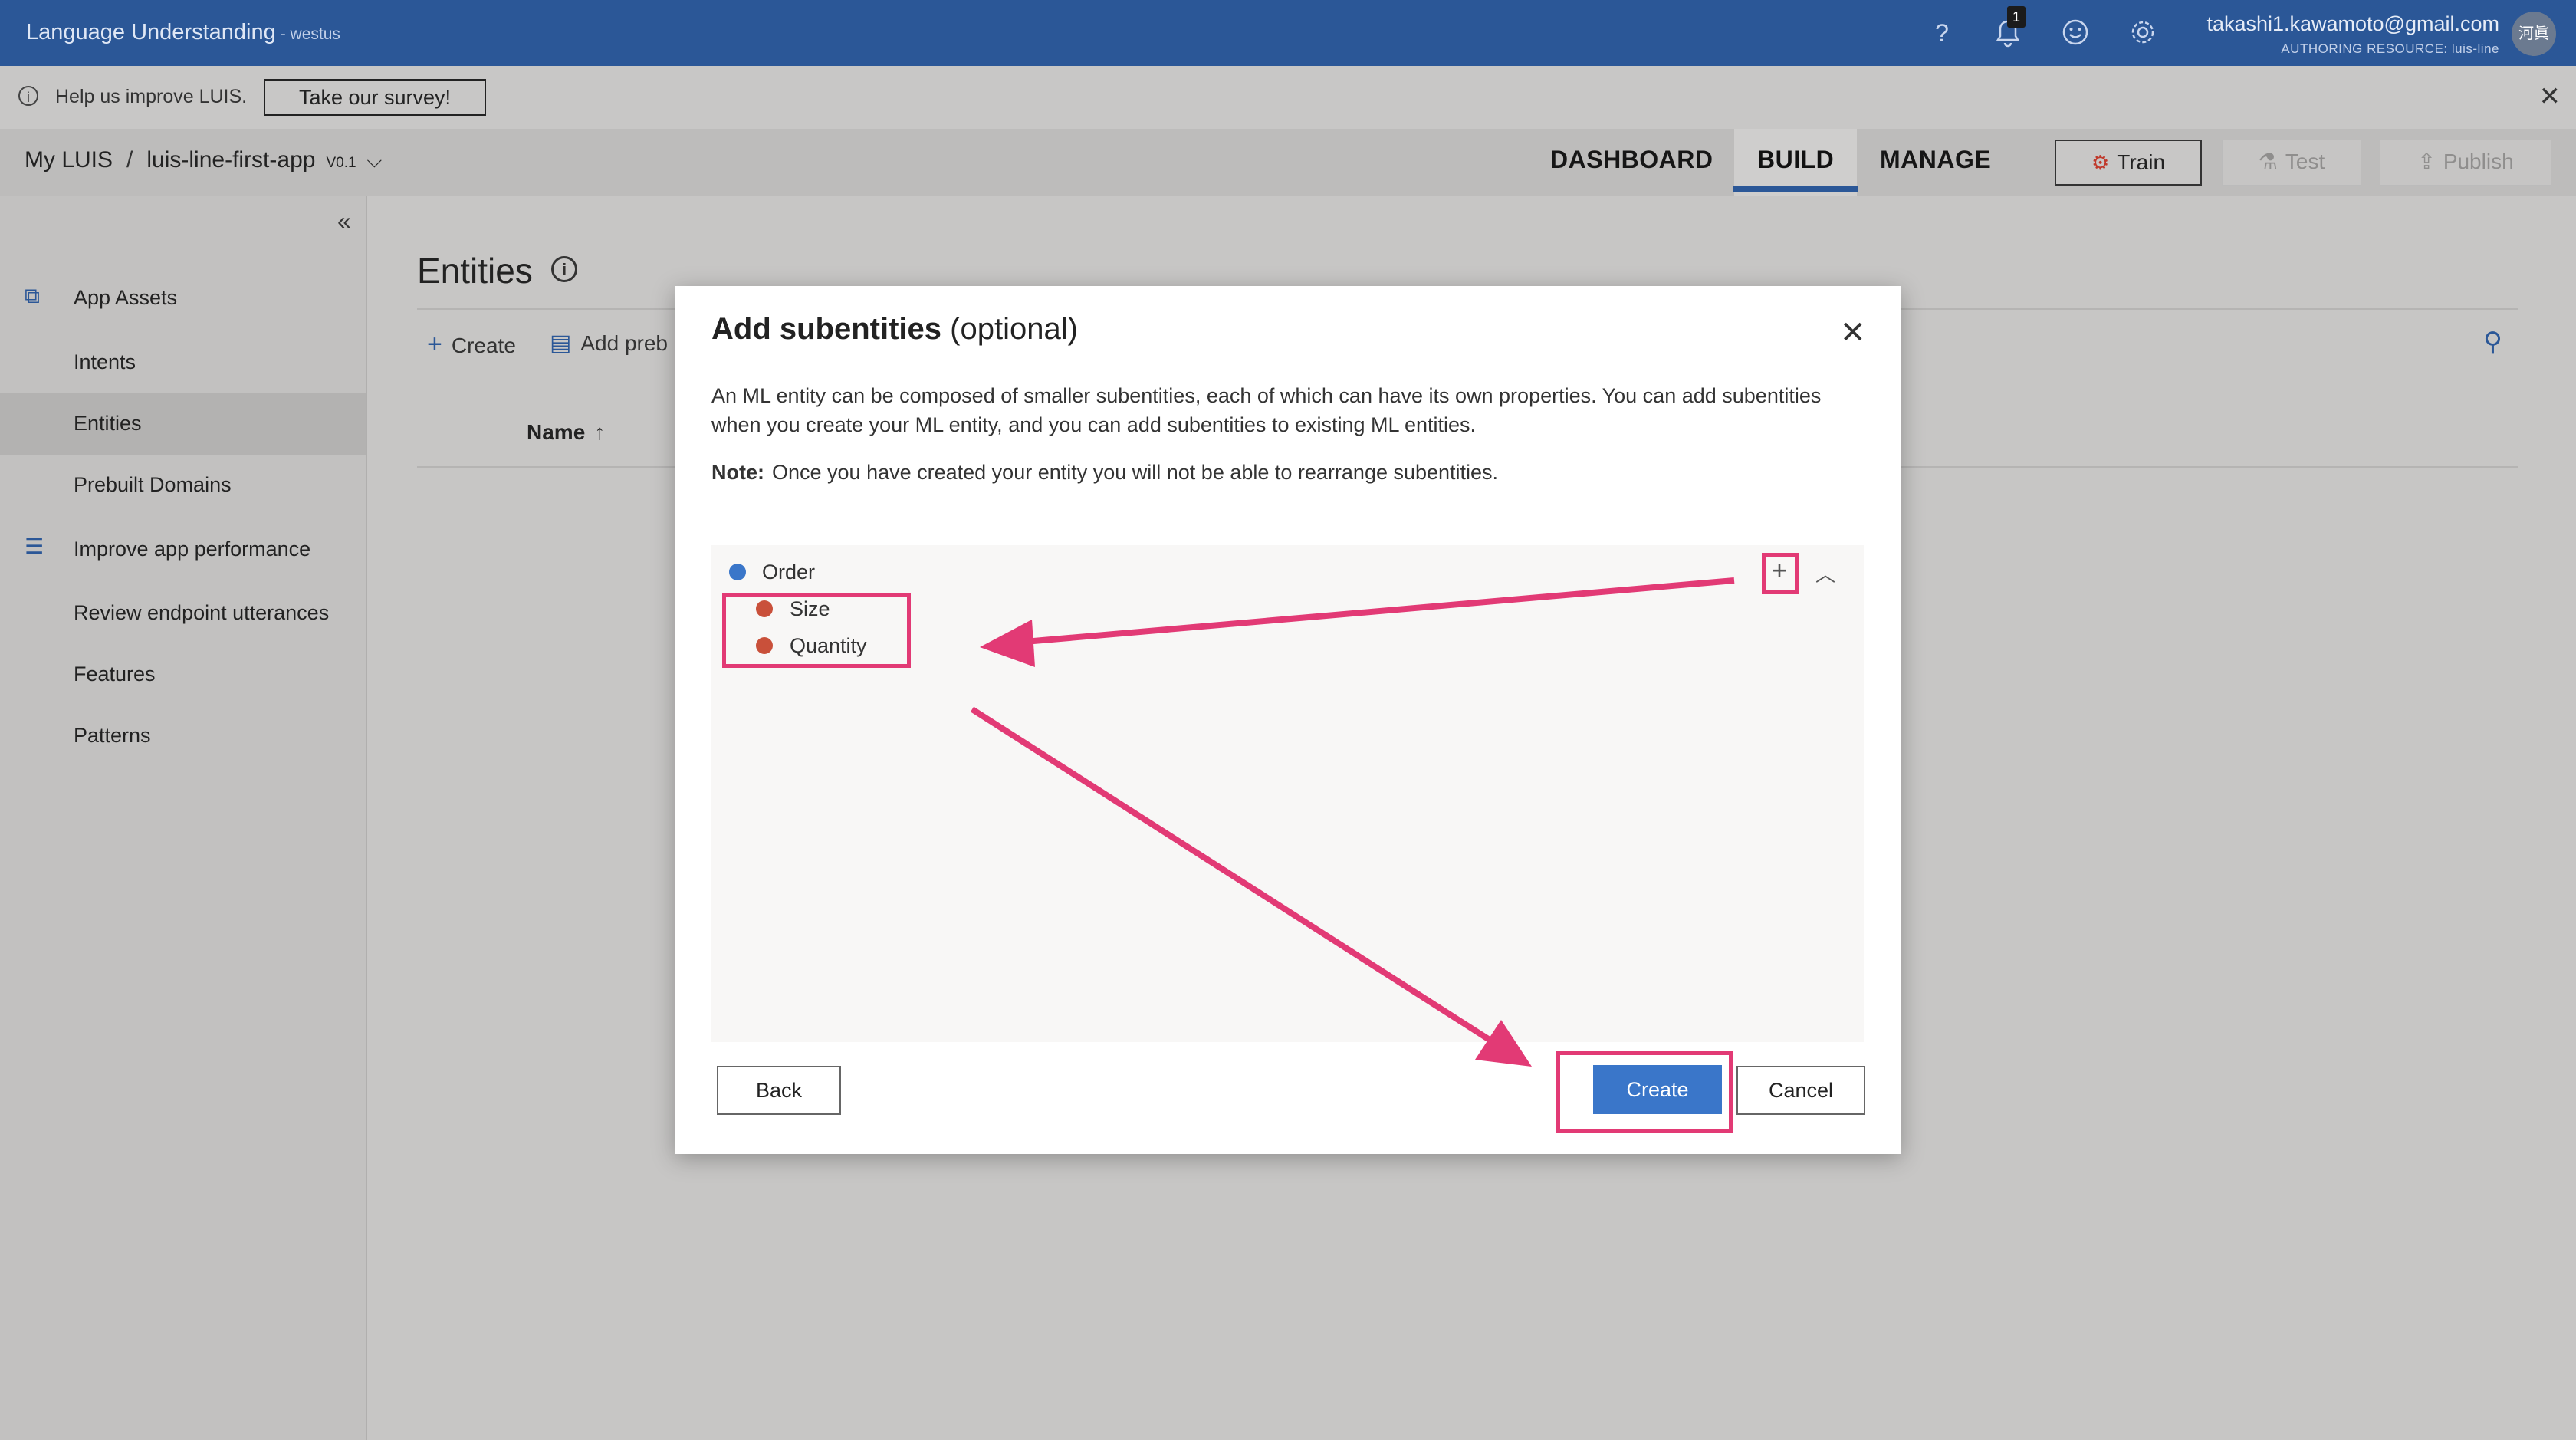 The height and width of the screenshot is (1440, 2576). I want to click on add-prebuilt-button: ▤ Add preb, so click(609, 343).